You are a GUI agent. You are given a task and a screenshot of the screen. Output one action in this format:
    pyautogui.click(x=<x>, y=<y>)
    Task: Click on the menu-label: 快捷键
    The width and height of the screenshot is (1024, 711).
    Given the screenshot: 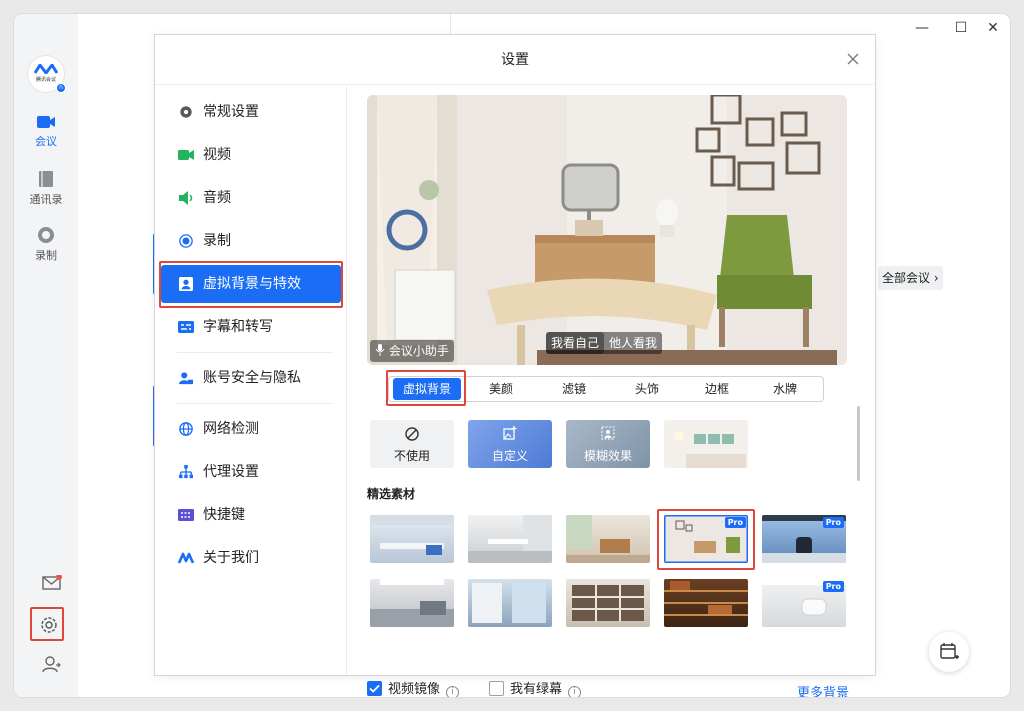 What is the action you would take?
    pyautogui.click(x=224, y=515)
    